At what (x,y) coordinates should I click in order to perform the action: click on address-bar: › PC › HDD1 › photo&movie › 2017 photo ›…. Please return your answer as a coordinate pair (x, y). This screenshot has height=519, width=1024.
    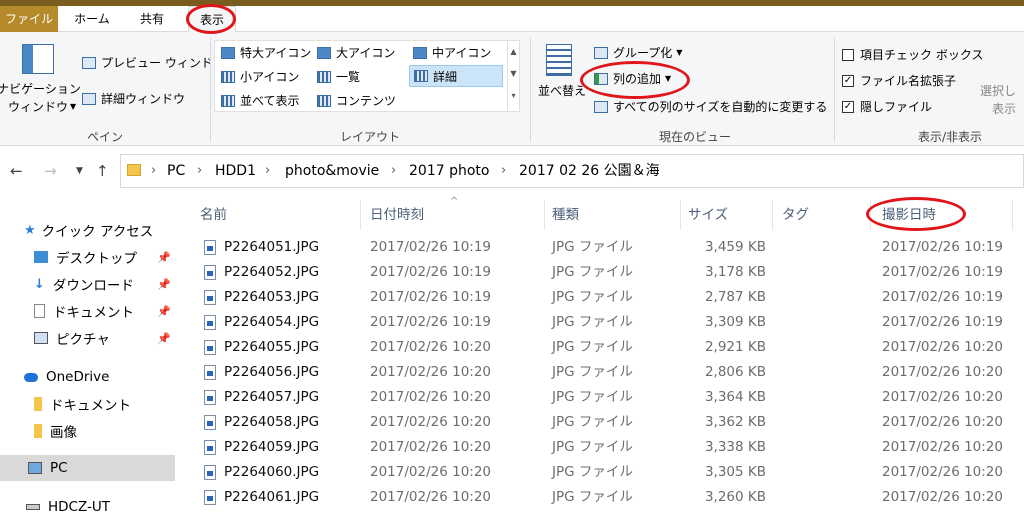
    Looking at the image, I should click on (572, 171).